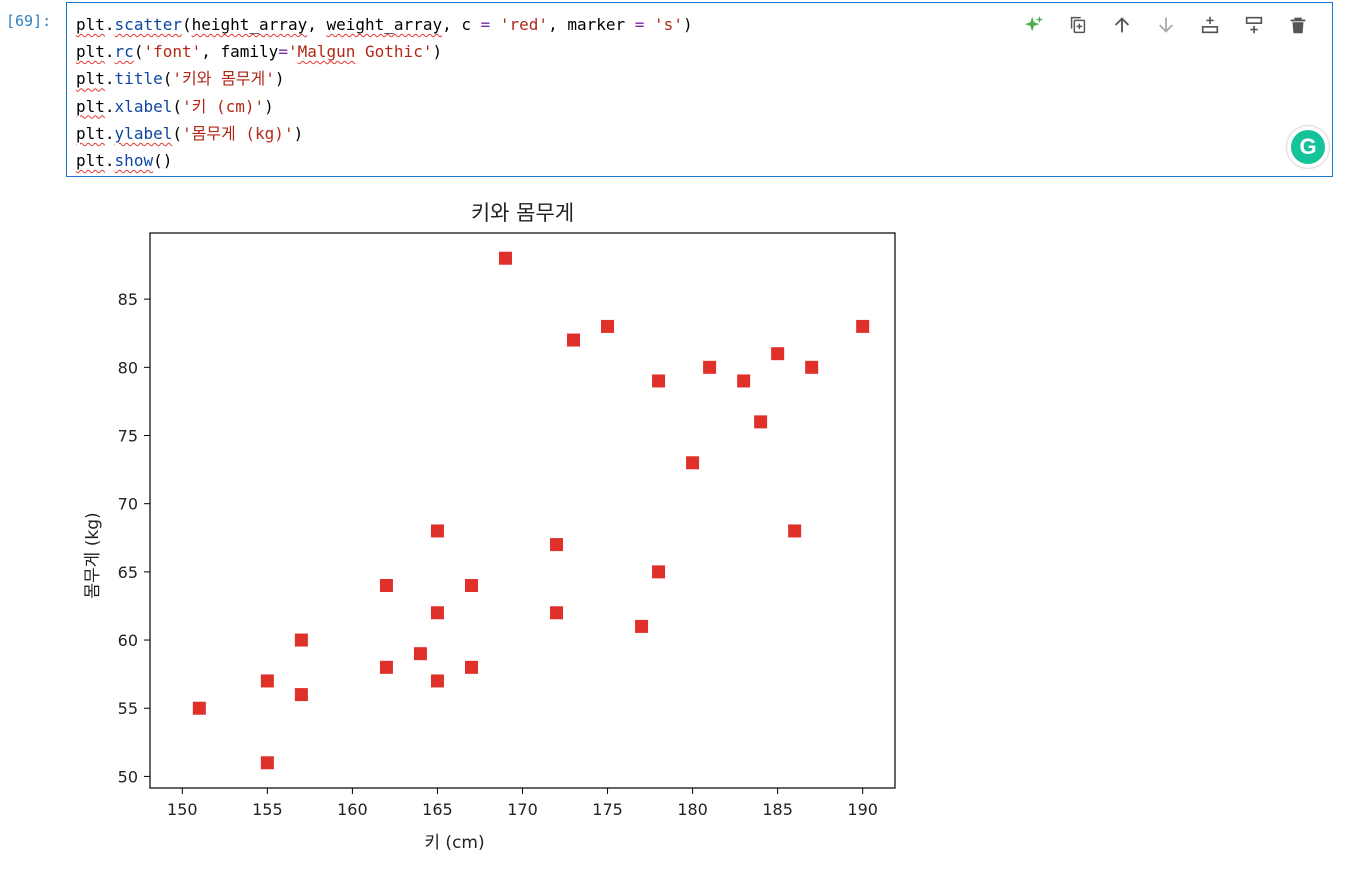 The image size is (1348, 890). What do you see at coordinates (522, 809) in the screenshot?
I see `x-tick-label: 170` at bounding box center [522, 809].